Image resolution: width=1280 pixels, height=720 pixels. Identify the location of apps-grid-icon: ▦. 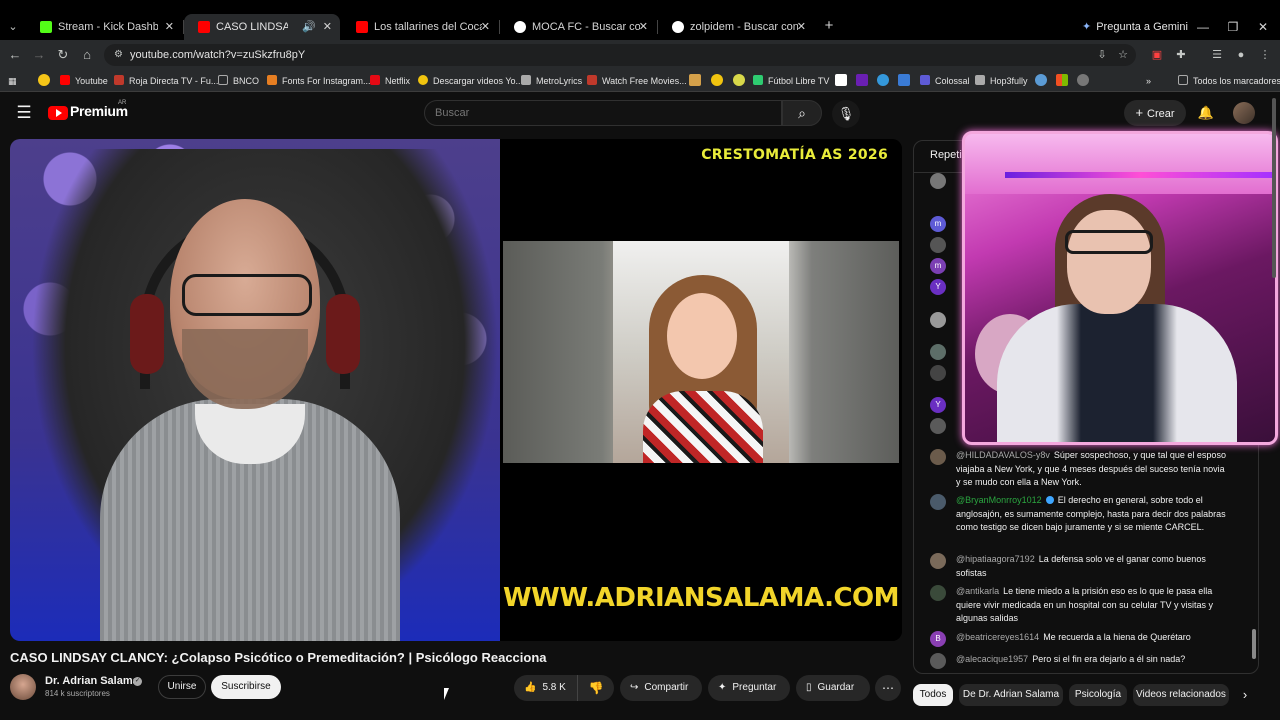
(12, 81).